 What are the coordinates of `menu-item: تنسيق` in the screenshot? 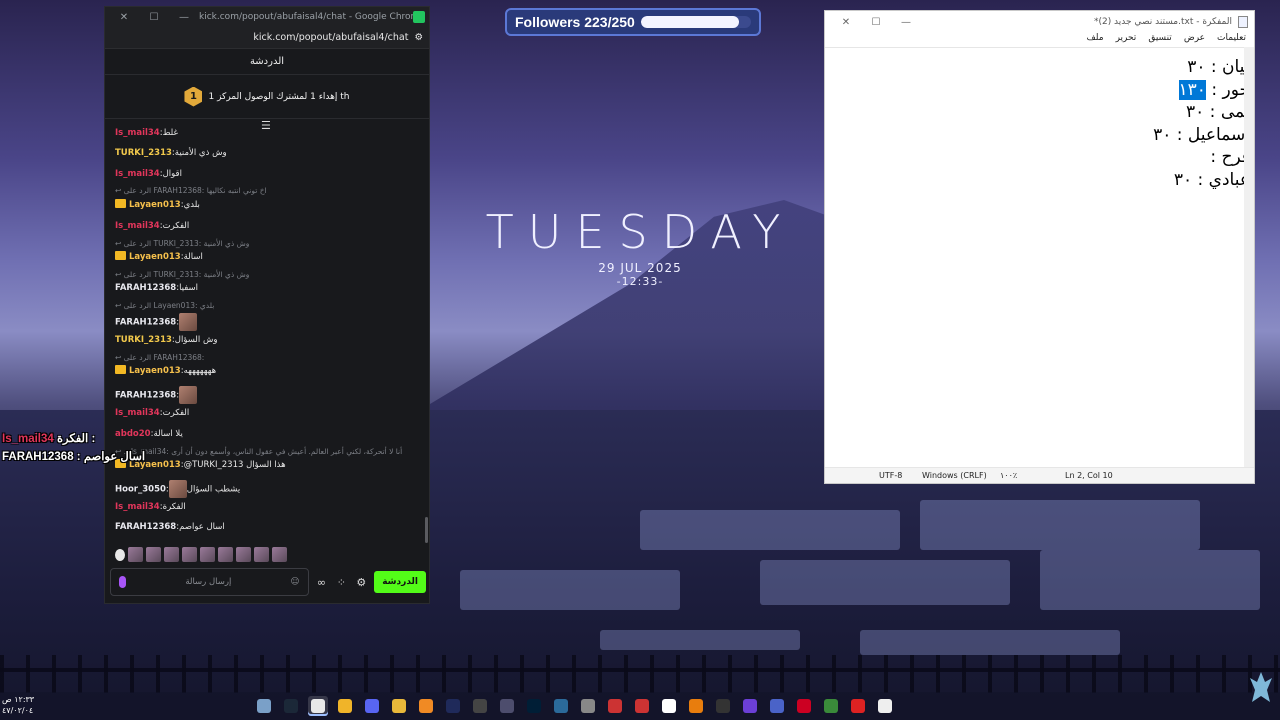 It's located at (1159, 40).